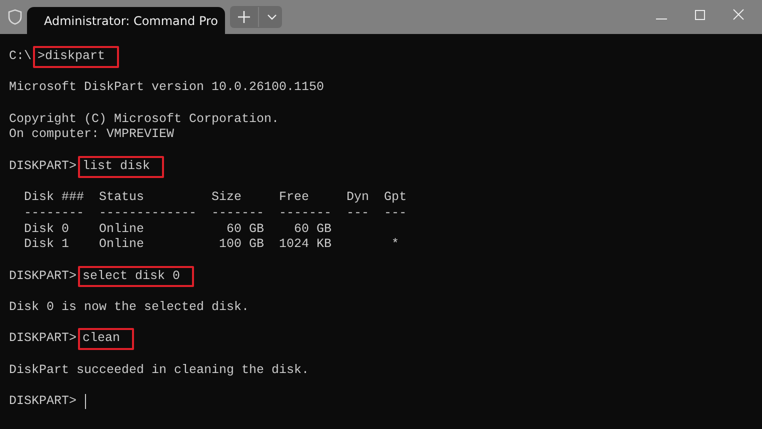  Describe the element at coordinates (144, 120) in the screenshot. I see `output-line: Copyright (C) Microsoft Corporation.` at that location.